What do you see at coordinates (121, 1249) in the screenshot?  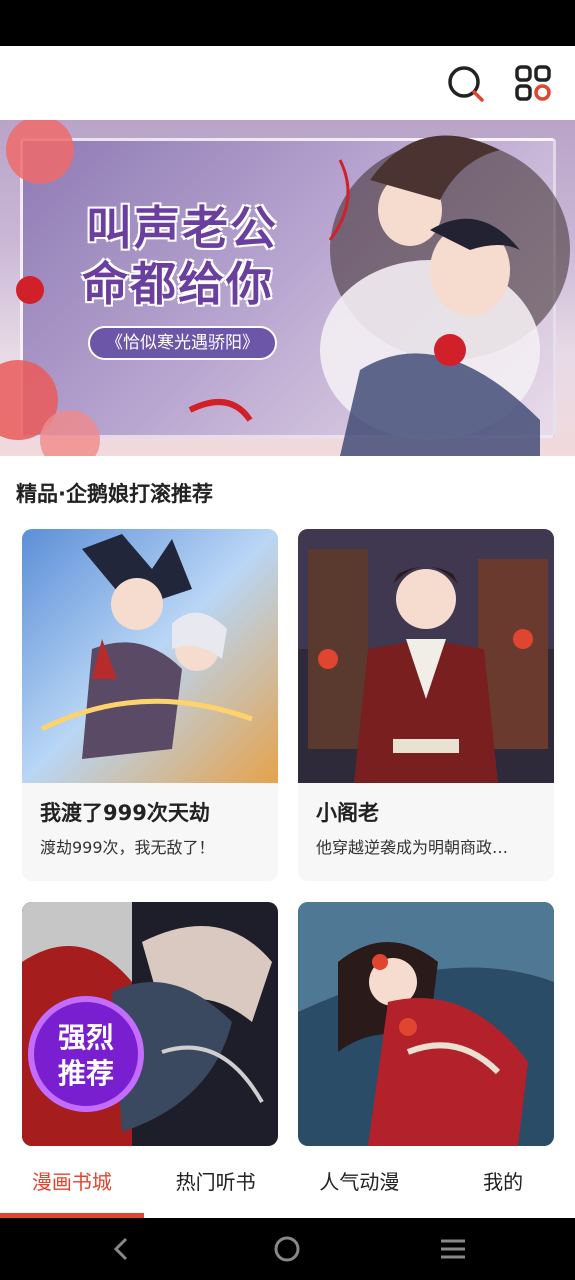 I see `back-icon` at bounding box center [121, 1249].